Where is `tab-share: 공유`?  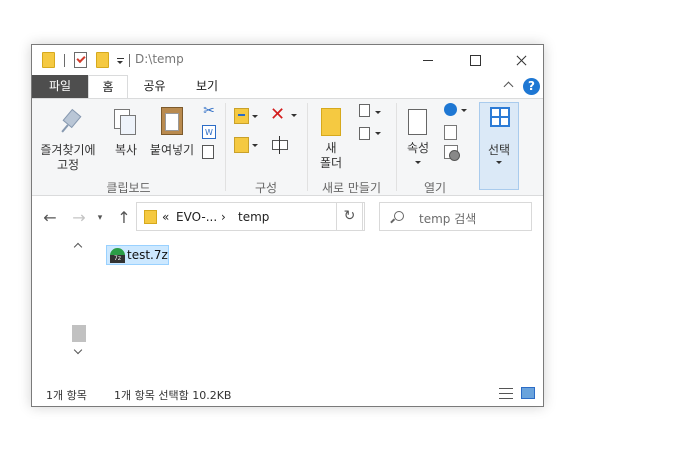 tab-share: 공유 is located at coordinates (154, 86).